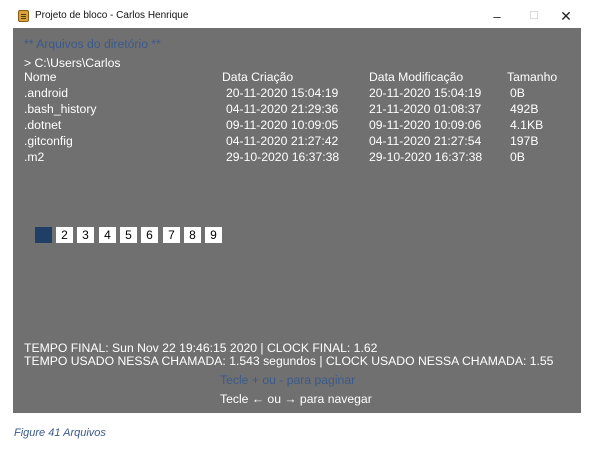 This screenshot has width=599, height=451. Describe the element at coordinates (282, 93) in the screenshot. I see `file-created: 20-11-2020 15:04:19` at that location.